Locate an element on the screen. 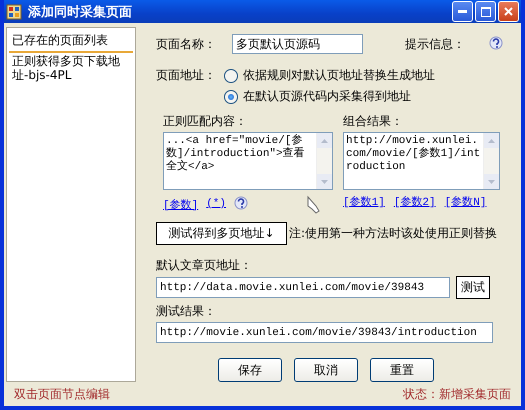  insert-link: [参数] is located at coordinates (180, 204).